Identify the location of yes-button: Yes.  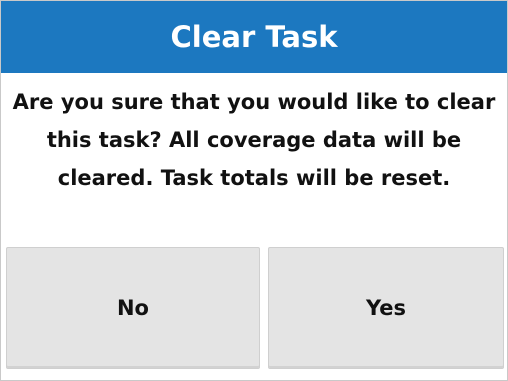
(386, 308).